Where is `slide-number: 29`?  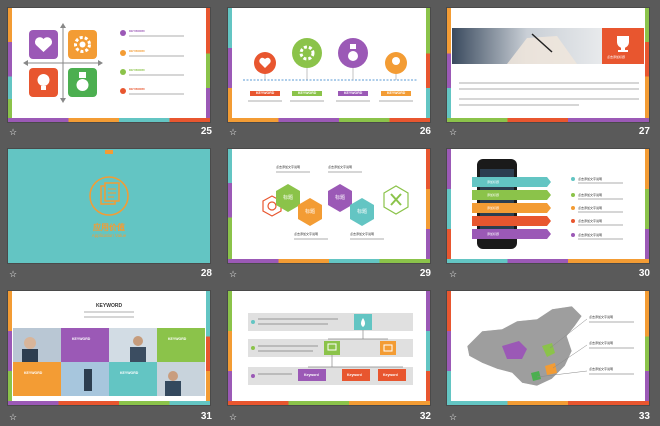 slide-number: 29 is located at coordinates (425, 273).